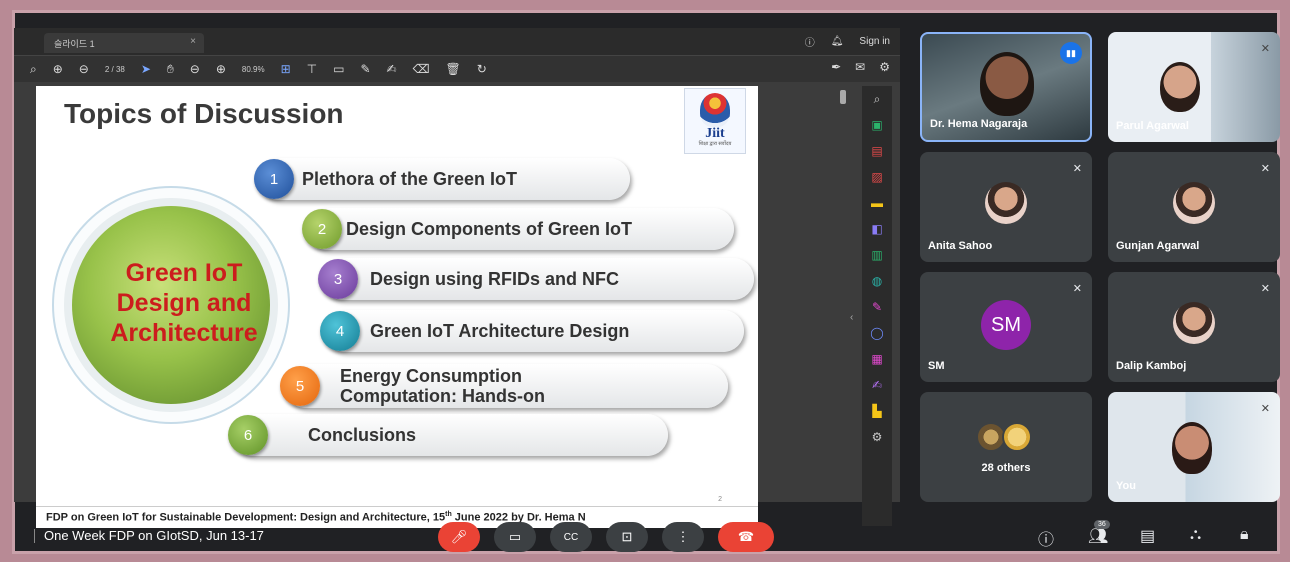 This screenshot has width=1290, height=562. What do you see at coordinates (851, 317) in the screenshot?
I see `collapse-panel-icon: ‹` at bounding box center [851, 317].